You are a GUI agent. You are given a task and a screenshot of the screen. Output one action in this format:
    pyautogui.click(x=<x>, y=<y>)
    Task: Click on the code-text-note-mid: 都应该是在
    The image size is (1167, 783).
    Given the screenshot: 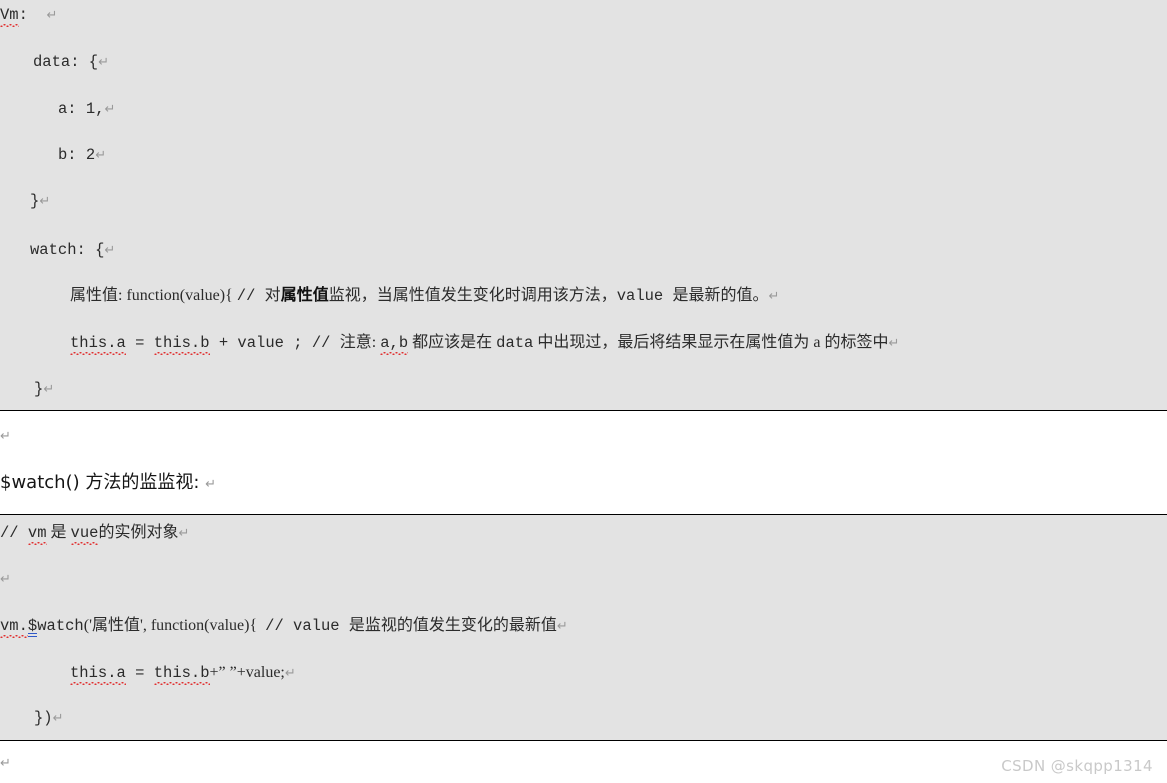 What is the action you would take?
    pyautogui.click(x=452, y=342)
    